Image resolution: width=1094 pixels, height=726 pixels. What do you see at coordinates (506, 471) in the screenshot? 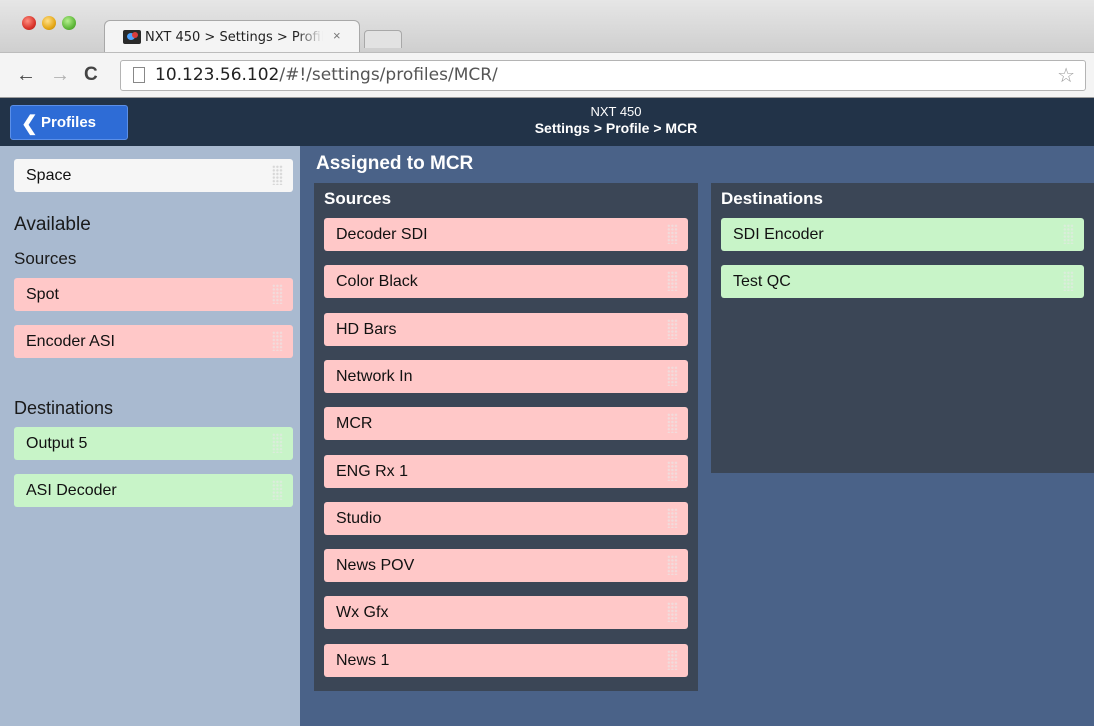
I see `assigned-source-item: ENG Rx 1` at bounding box center [506, 471].